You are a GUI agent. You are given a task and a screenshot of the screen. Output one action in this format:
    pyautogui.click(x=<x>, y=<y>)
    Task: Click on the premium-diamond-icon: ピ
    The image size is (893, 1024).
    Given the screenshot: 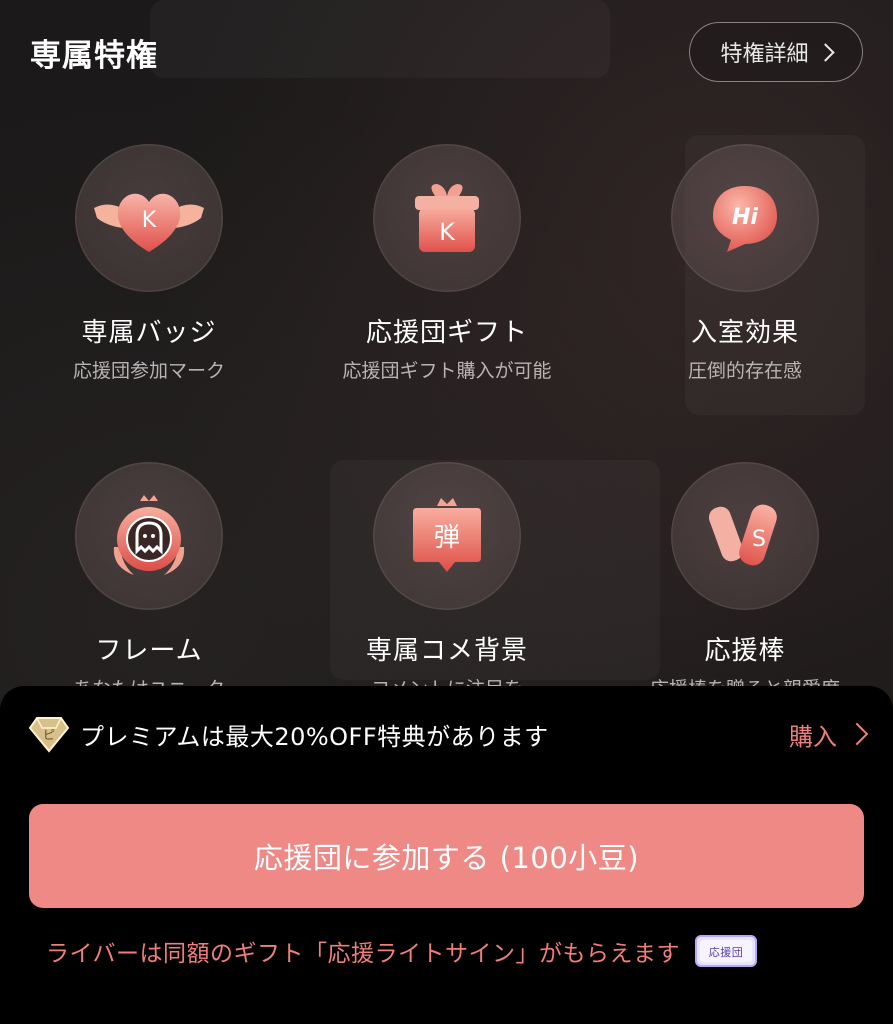 What is the action you would take?
    pyautogui.click(x=49, y=735)
    